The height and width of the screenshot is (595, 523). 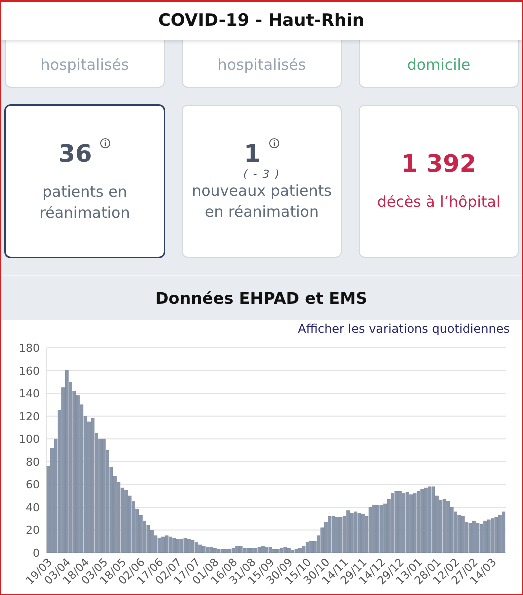 What do you see at coordinates (33, 507) in the screenshot?
I see `axis-label: 40` at bounding box center [33, 507].